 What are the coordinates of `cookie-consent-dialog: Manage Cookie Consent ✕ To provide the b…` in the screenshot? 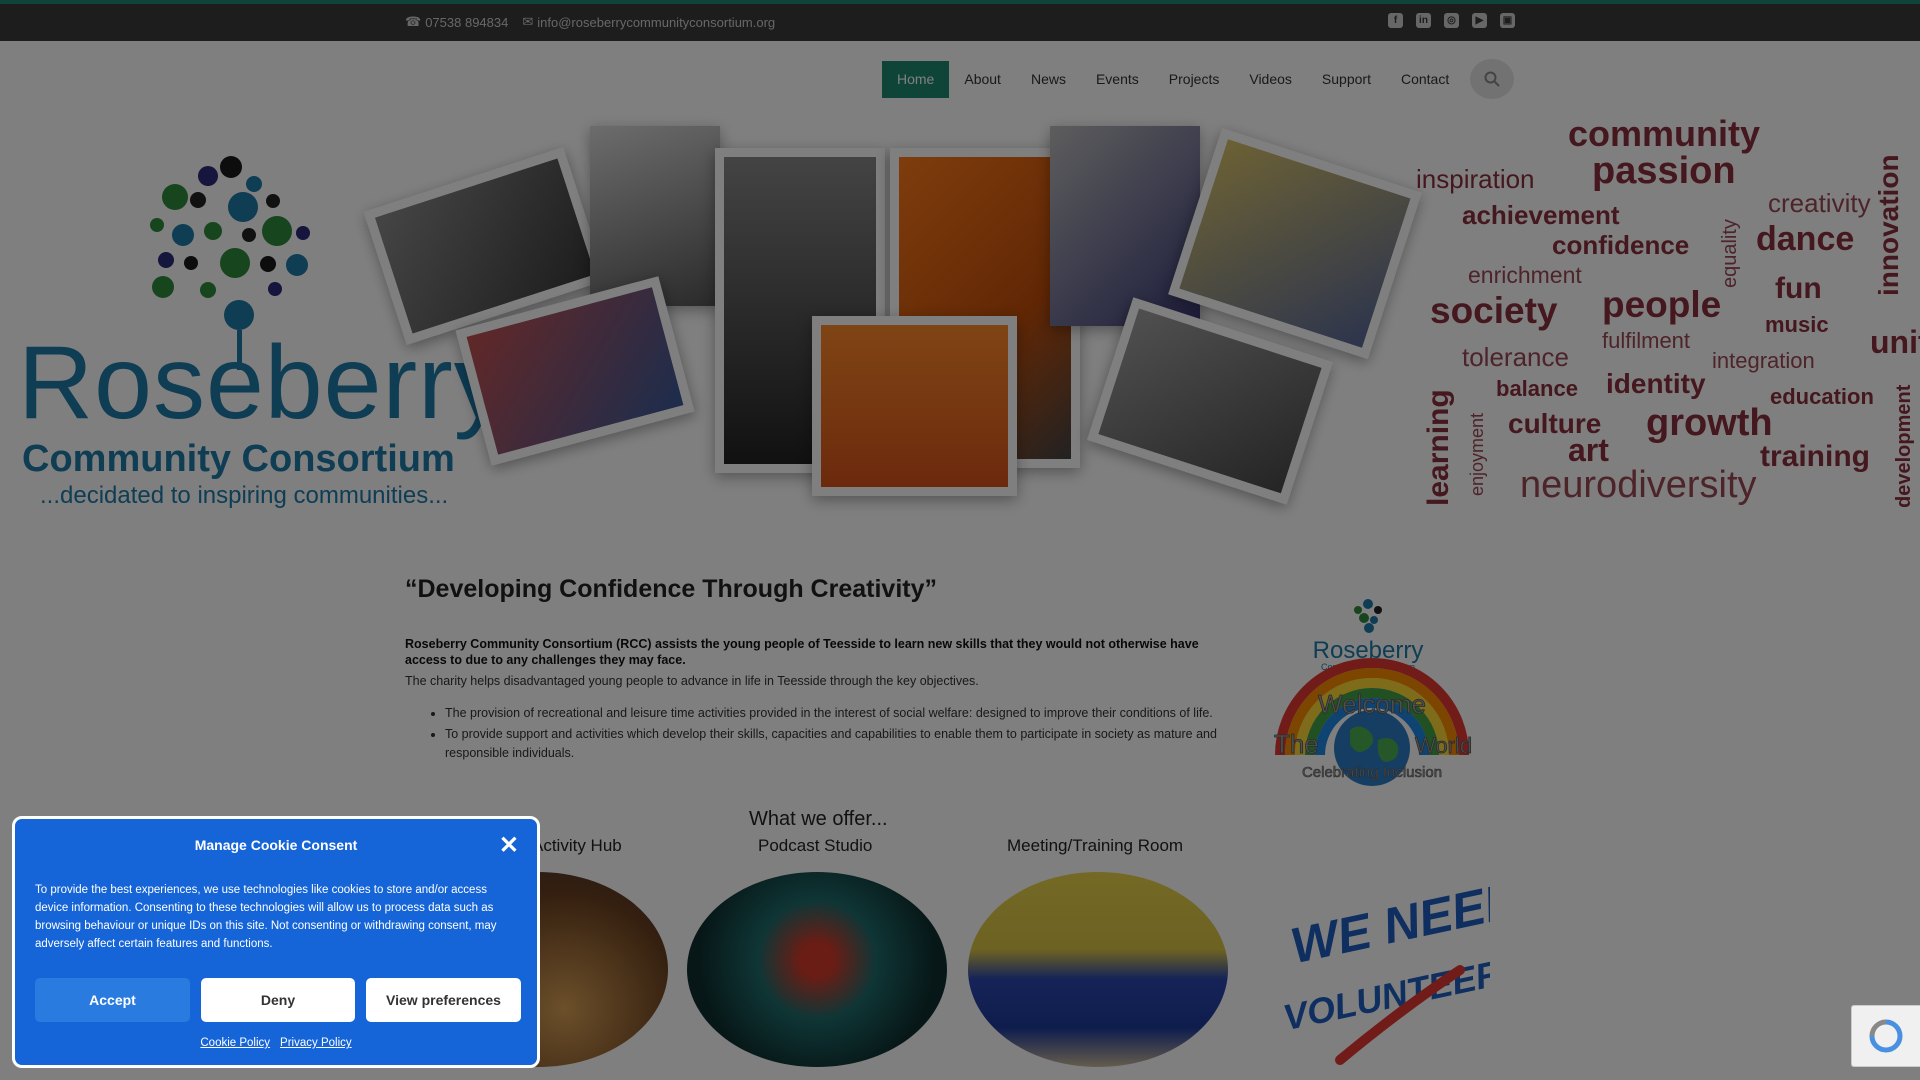 It's located at (276, 942).